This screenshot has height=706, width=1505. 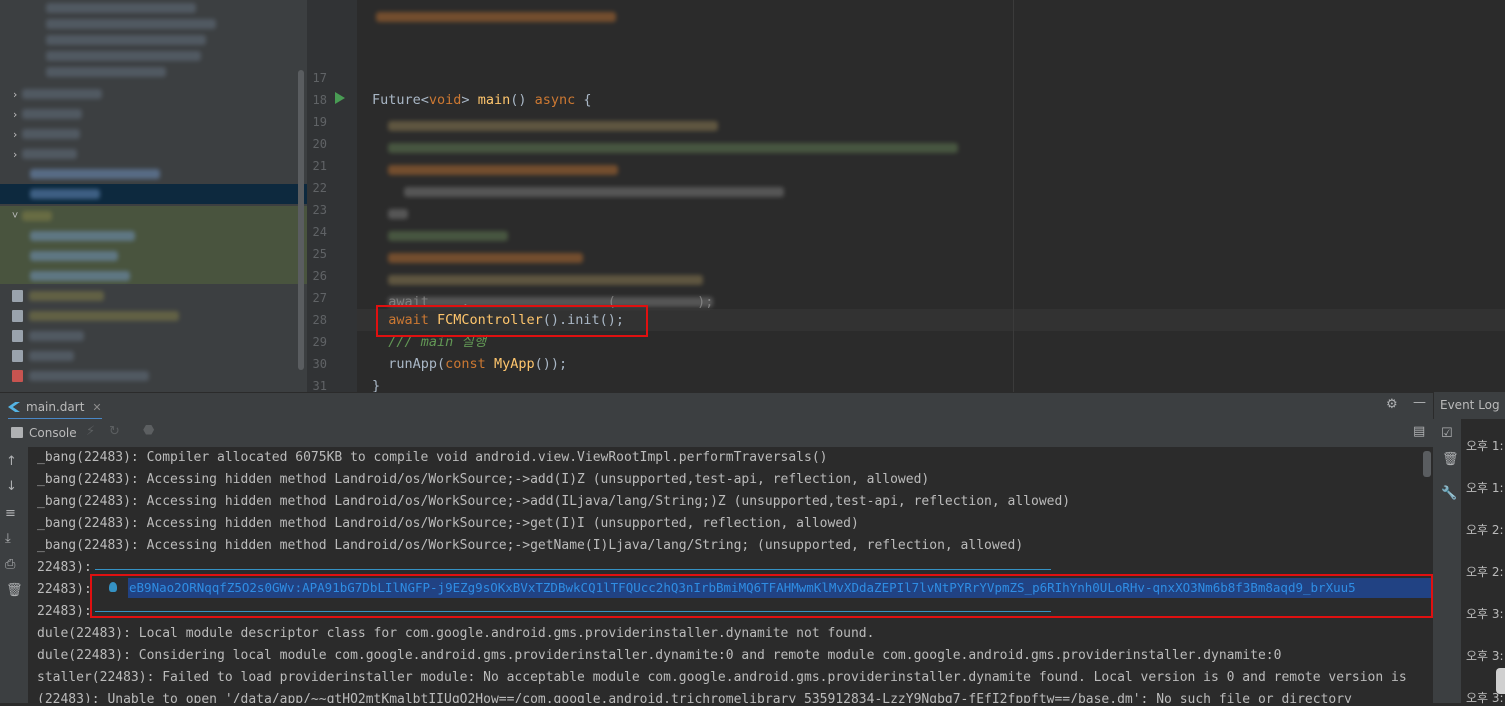 What do you see at coordinates (319, 144) in the screenshot?
I see `line-number: 20` at bounding box center [319, 144].